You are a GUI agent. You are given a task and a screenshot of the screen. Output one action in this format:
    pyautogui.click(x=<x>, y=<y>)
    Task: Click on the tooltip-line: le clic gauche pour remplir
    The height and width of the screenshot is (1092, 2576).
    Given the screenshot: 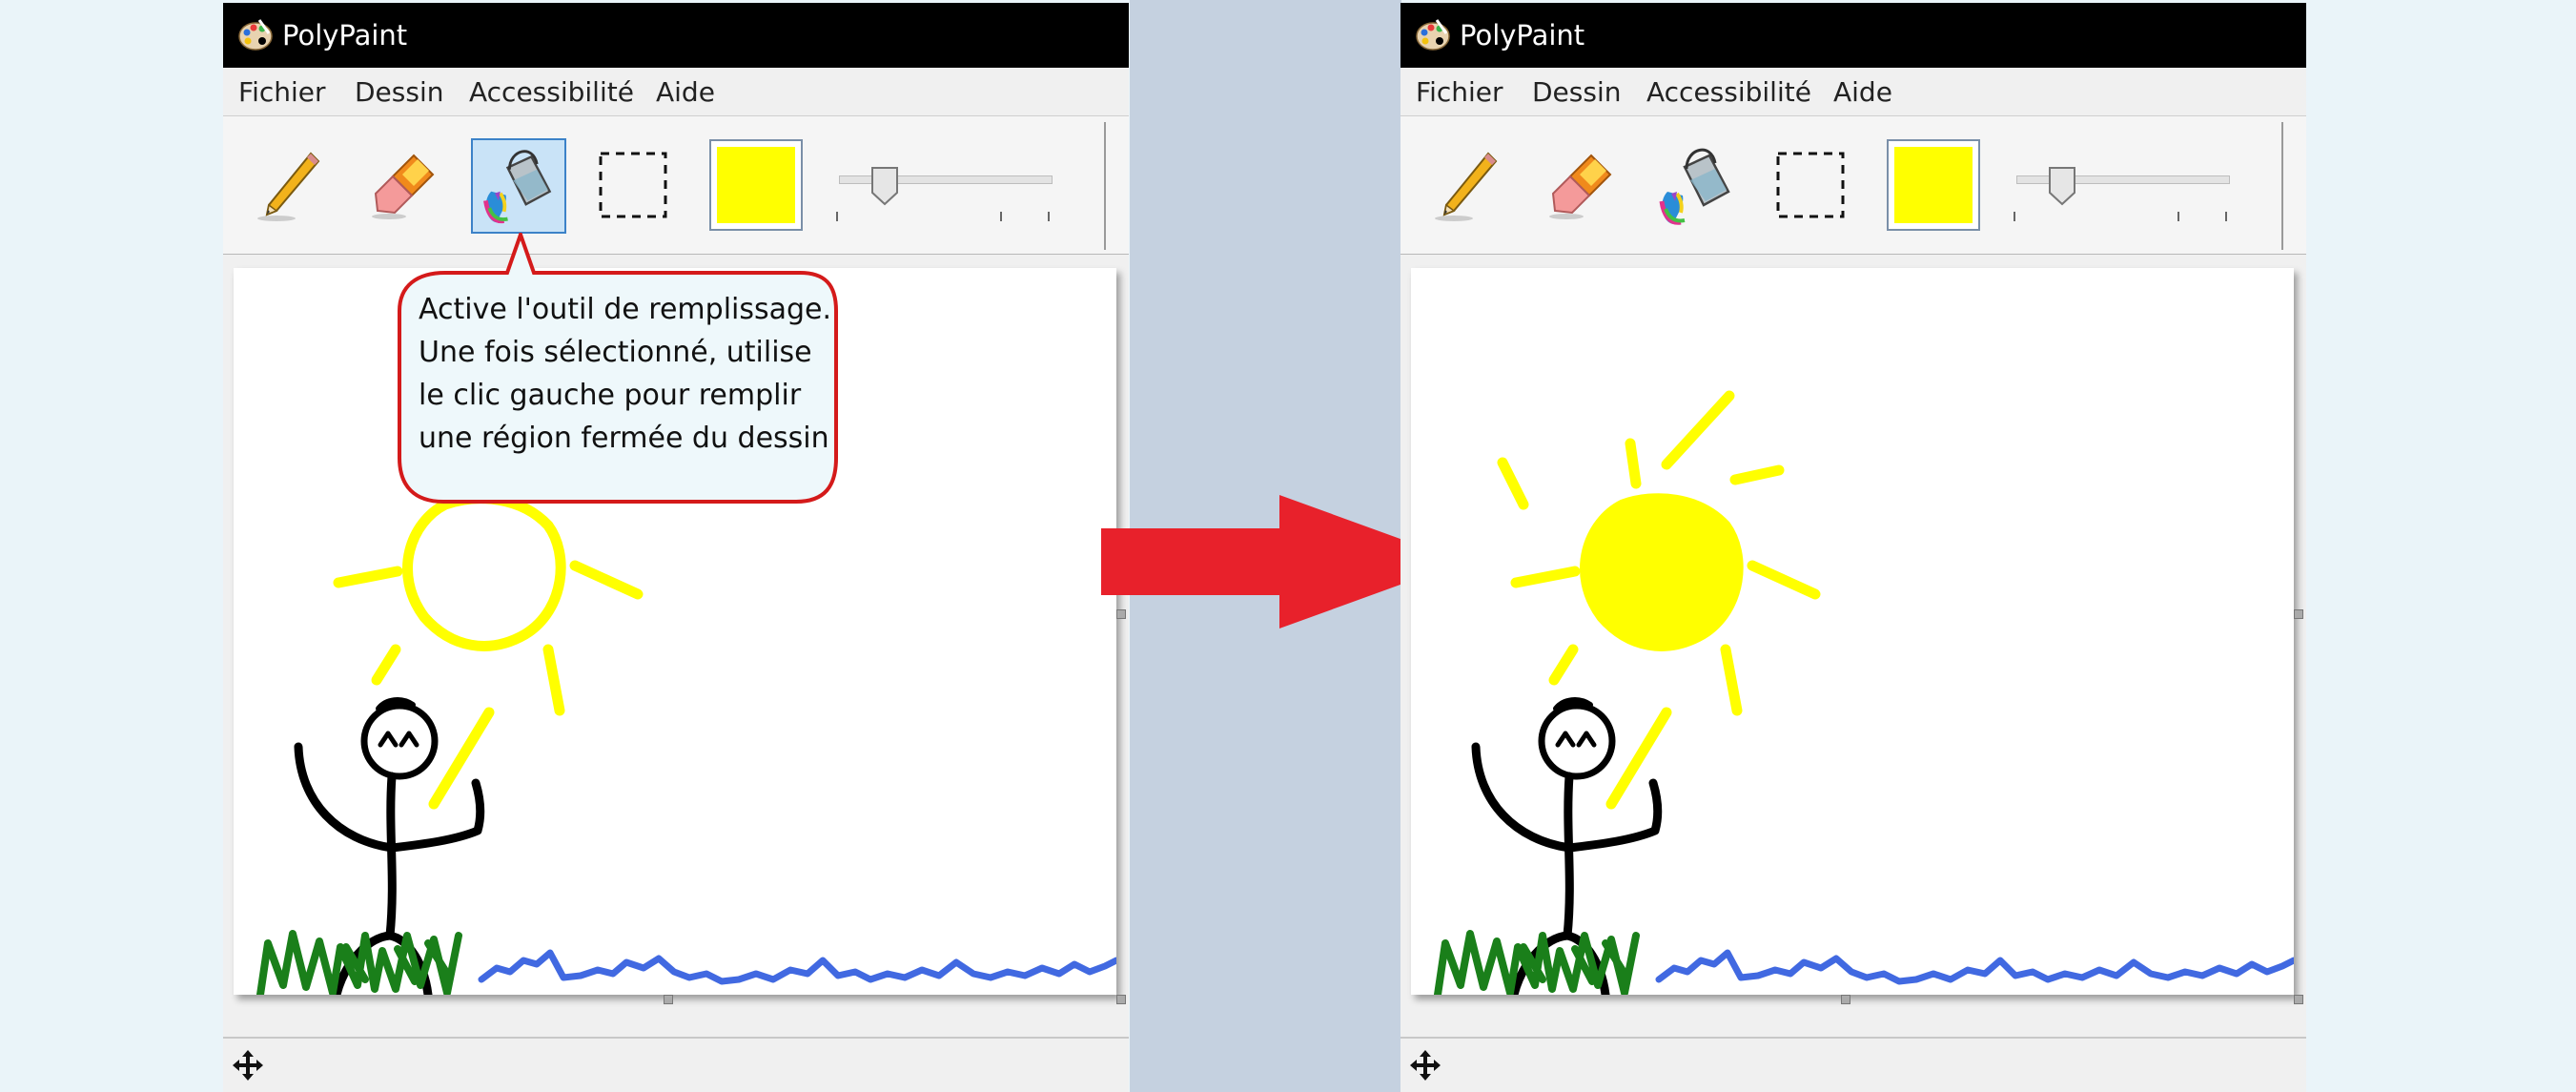 What is the action you would take?
    pyautogui.click(x=611, y=395)
    